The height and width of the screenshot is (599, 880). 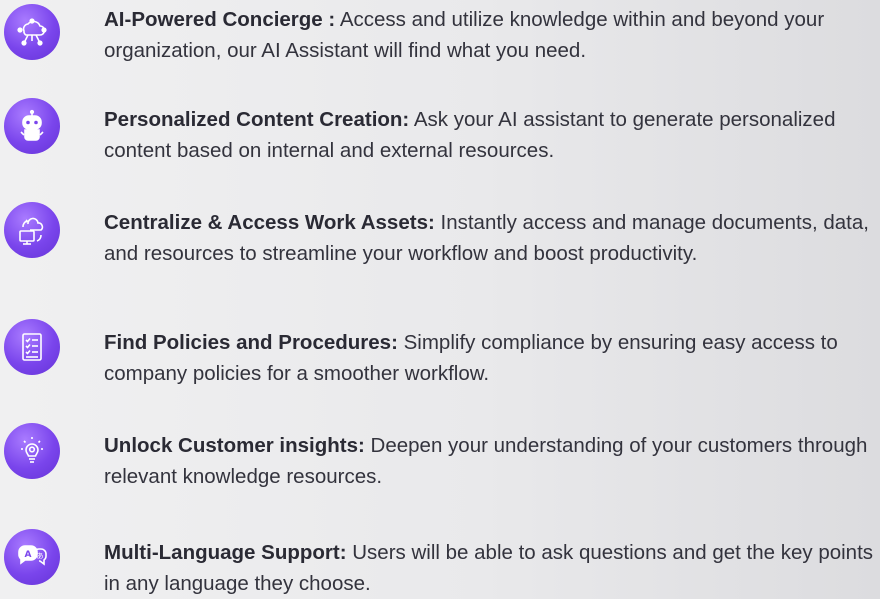 What do you see at coordinates (251, 342) in the screenshot?
I see `feature-title: Find Policies and Procedures:` at bounding box center [251, 342].